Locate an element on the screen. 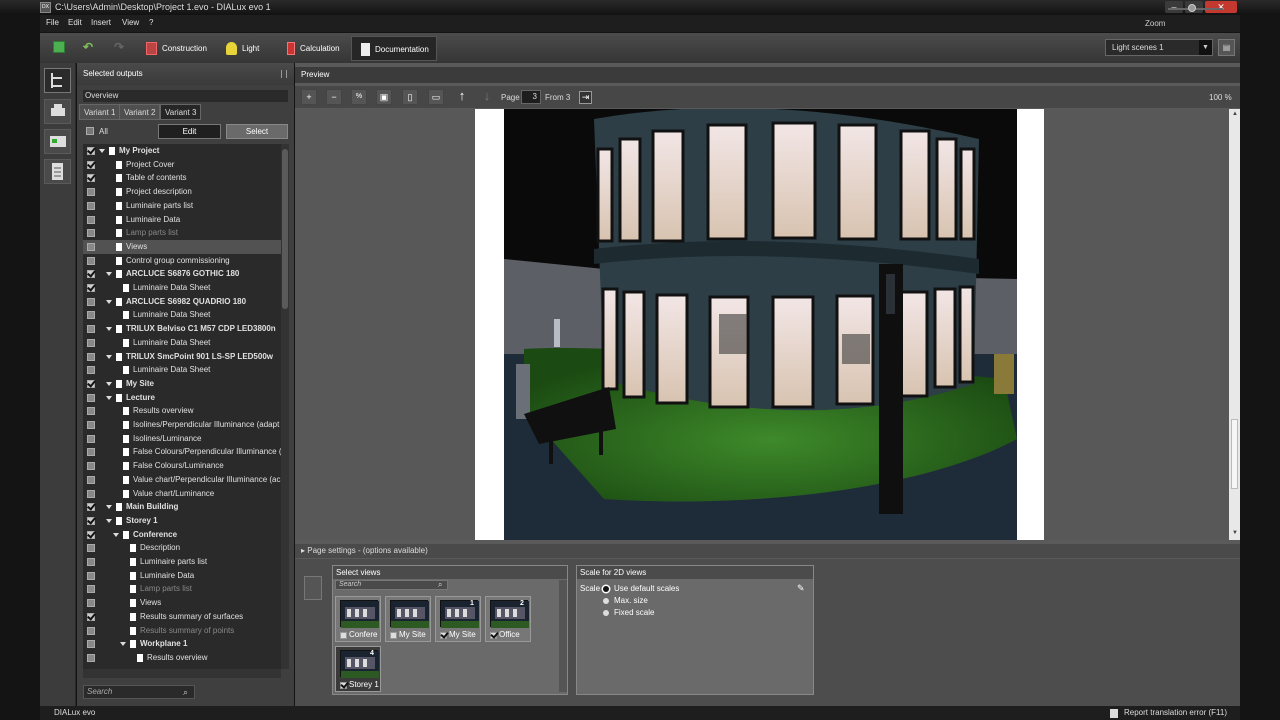 This screenshot has width=1280, height=720. tree-item: Storey 1 is located at coordinates (182, 521).